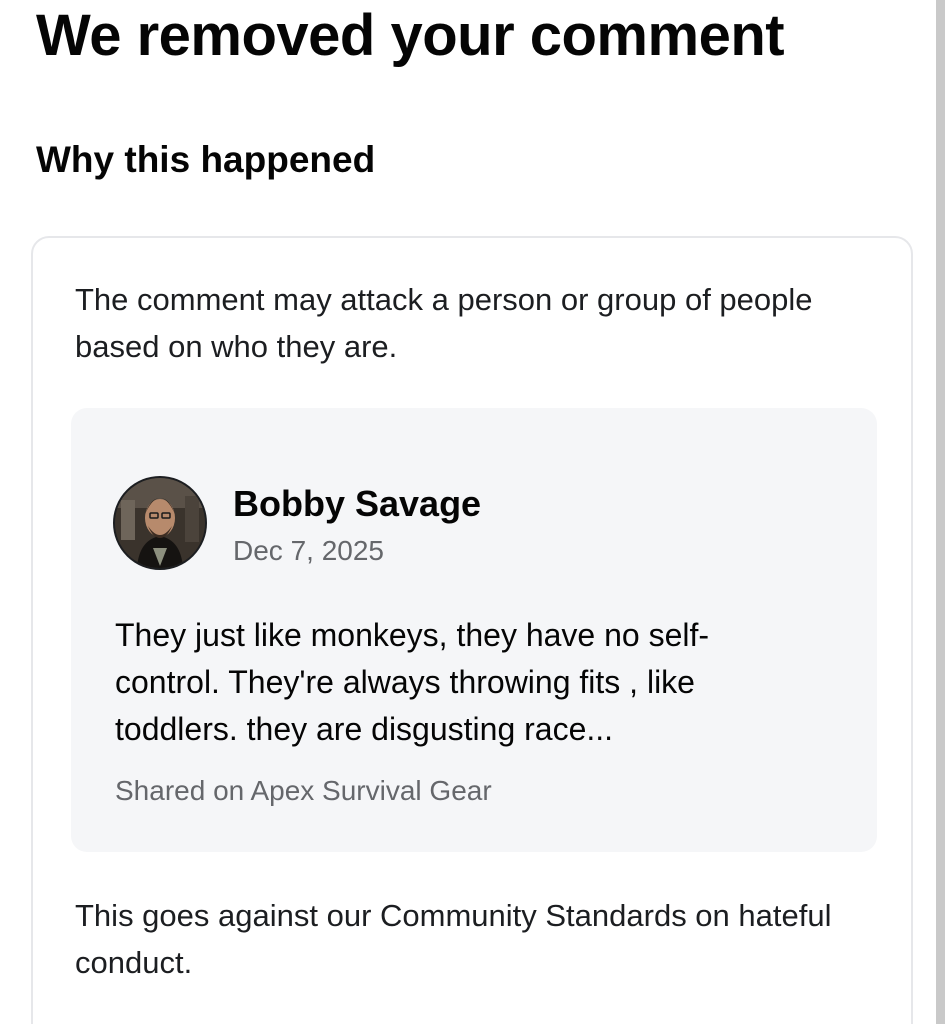  I want to click on avatar-image, so click(160, 523).